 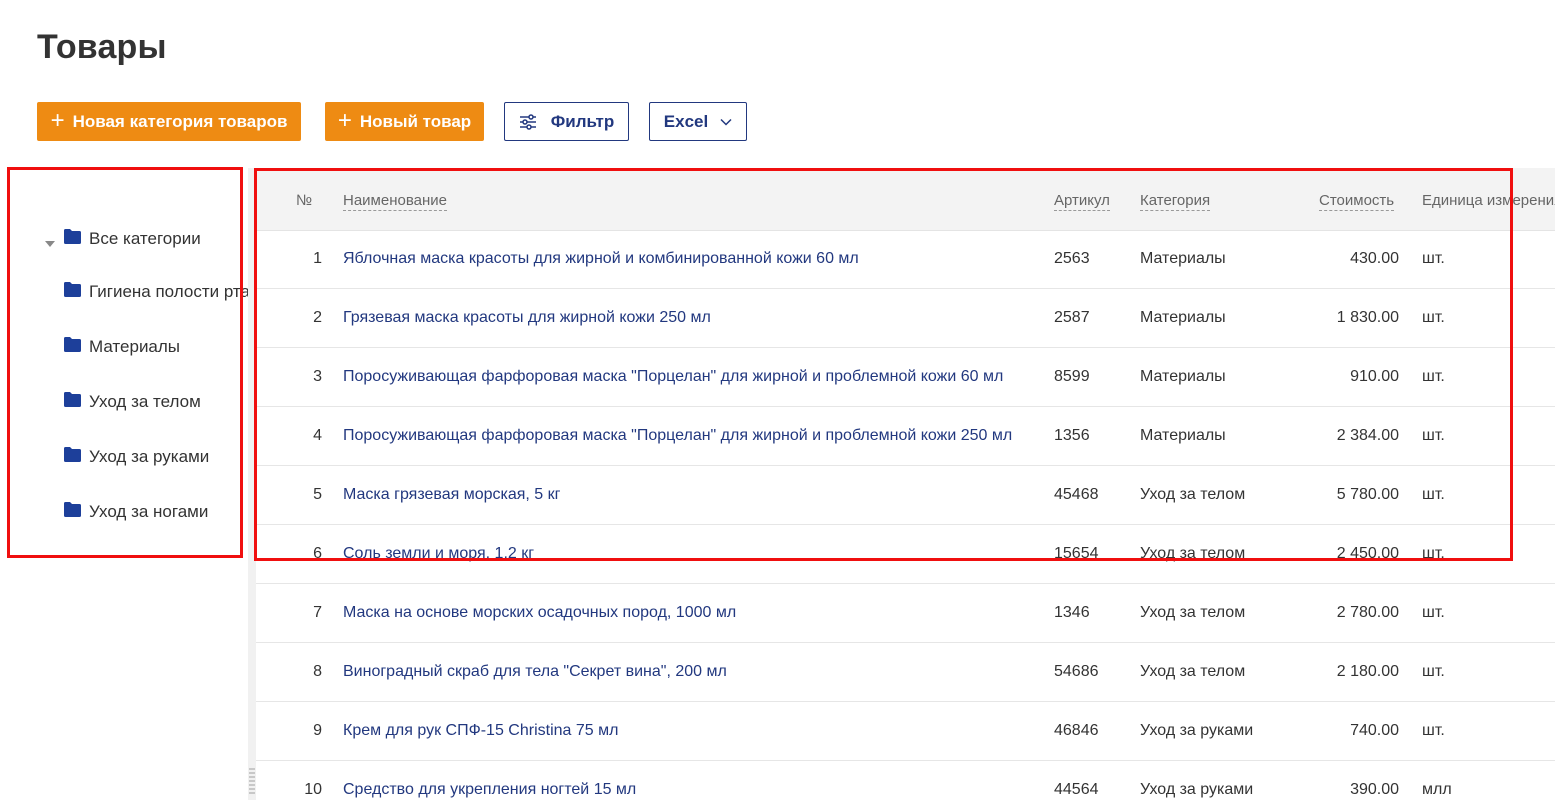 I want to click on tree-item-label: Уход за телом, so click(x=145, y=401).